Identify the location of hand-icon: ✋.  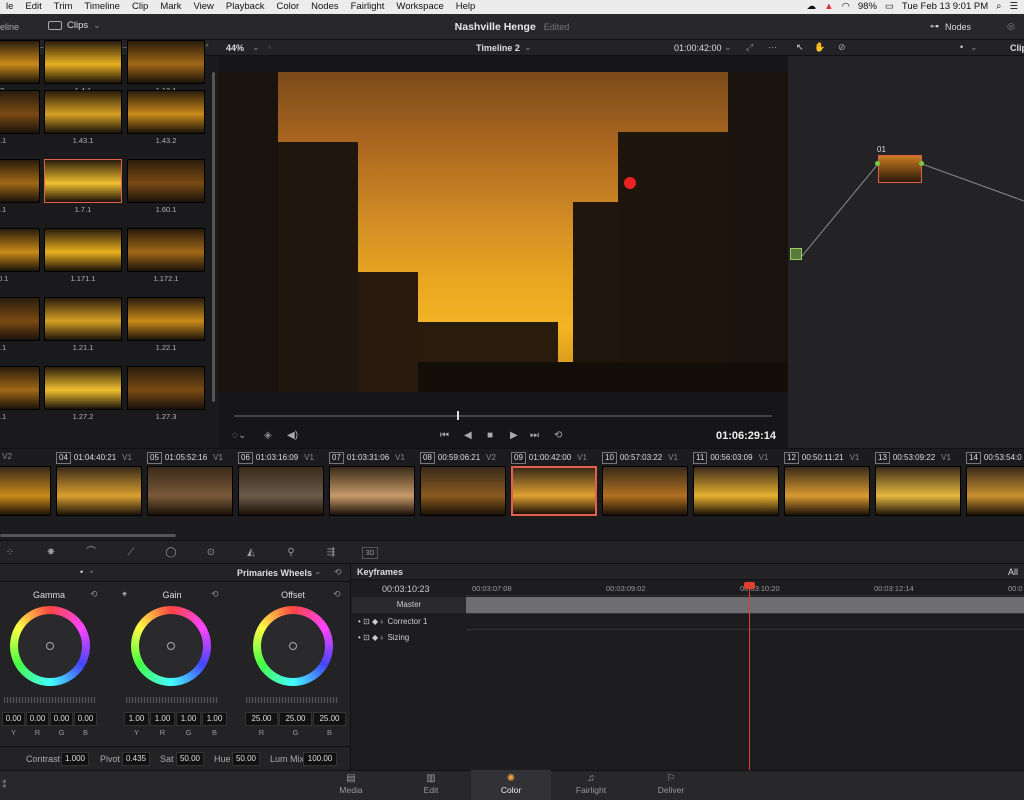
(819, 47).